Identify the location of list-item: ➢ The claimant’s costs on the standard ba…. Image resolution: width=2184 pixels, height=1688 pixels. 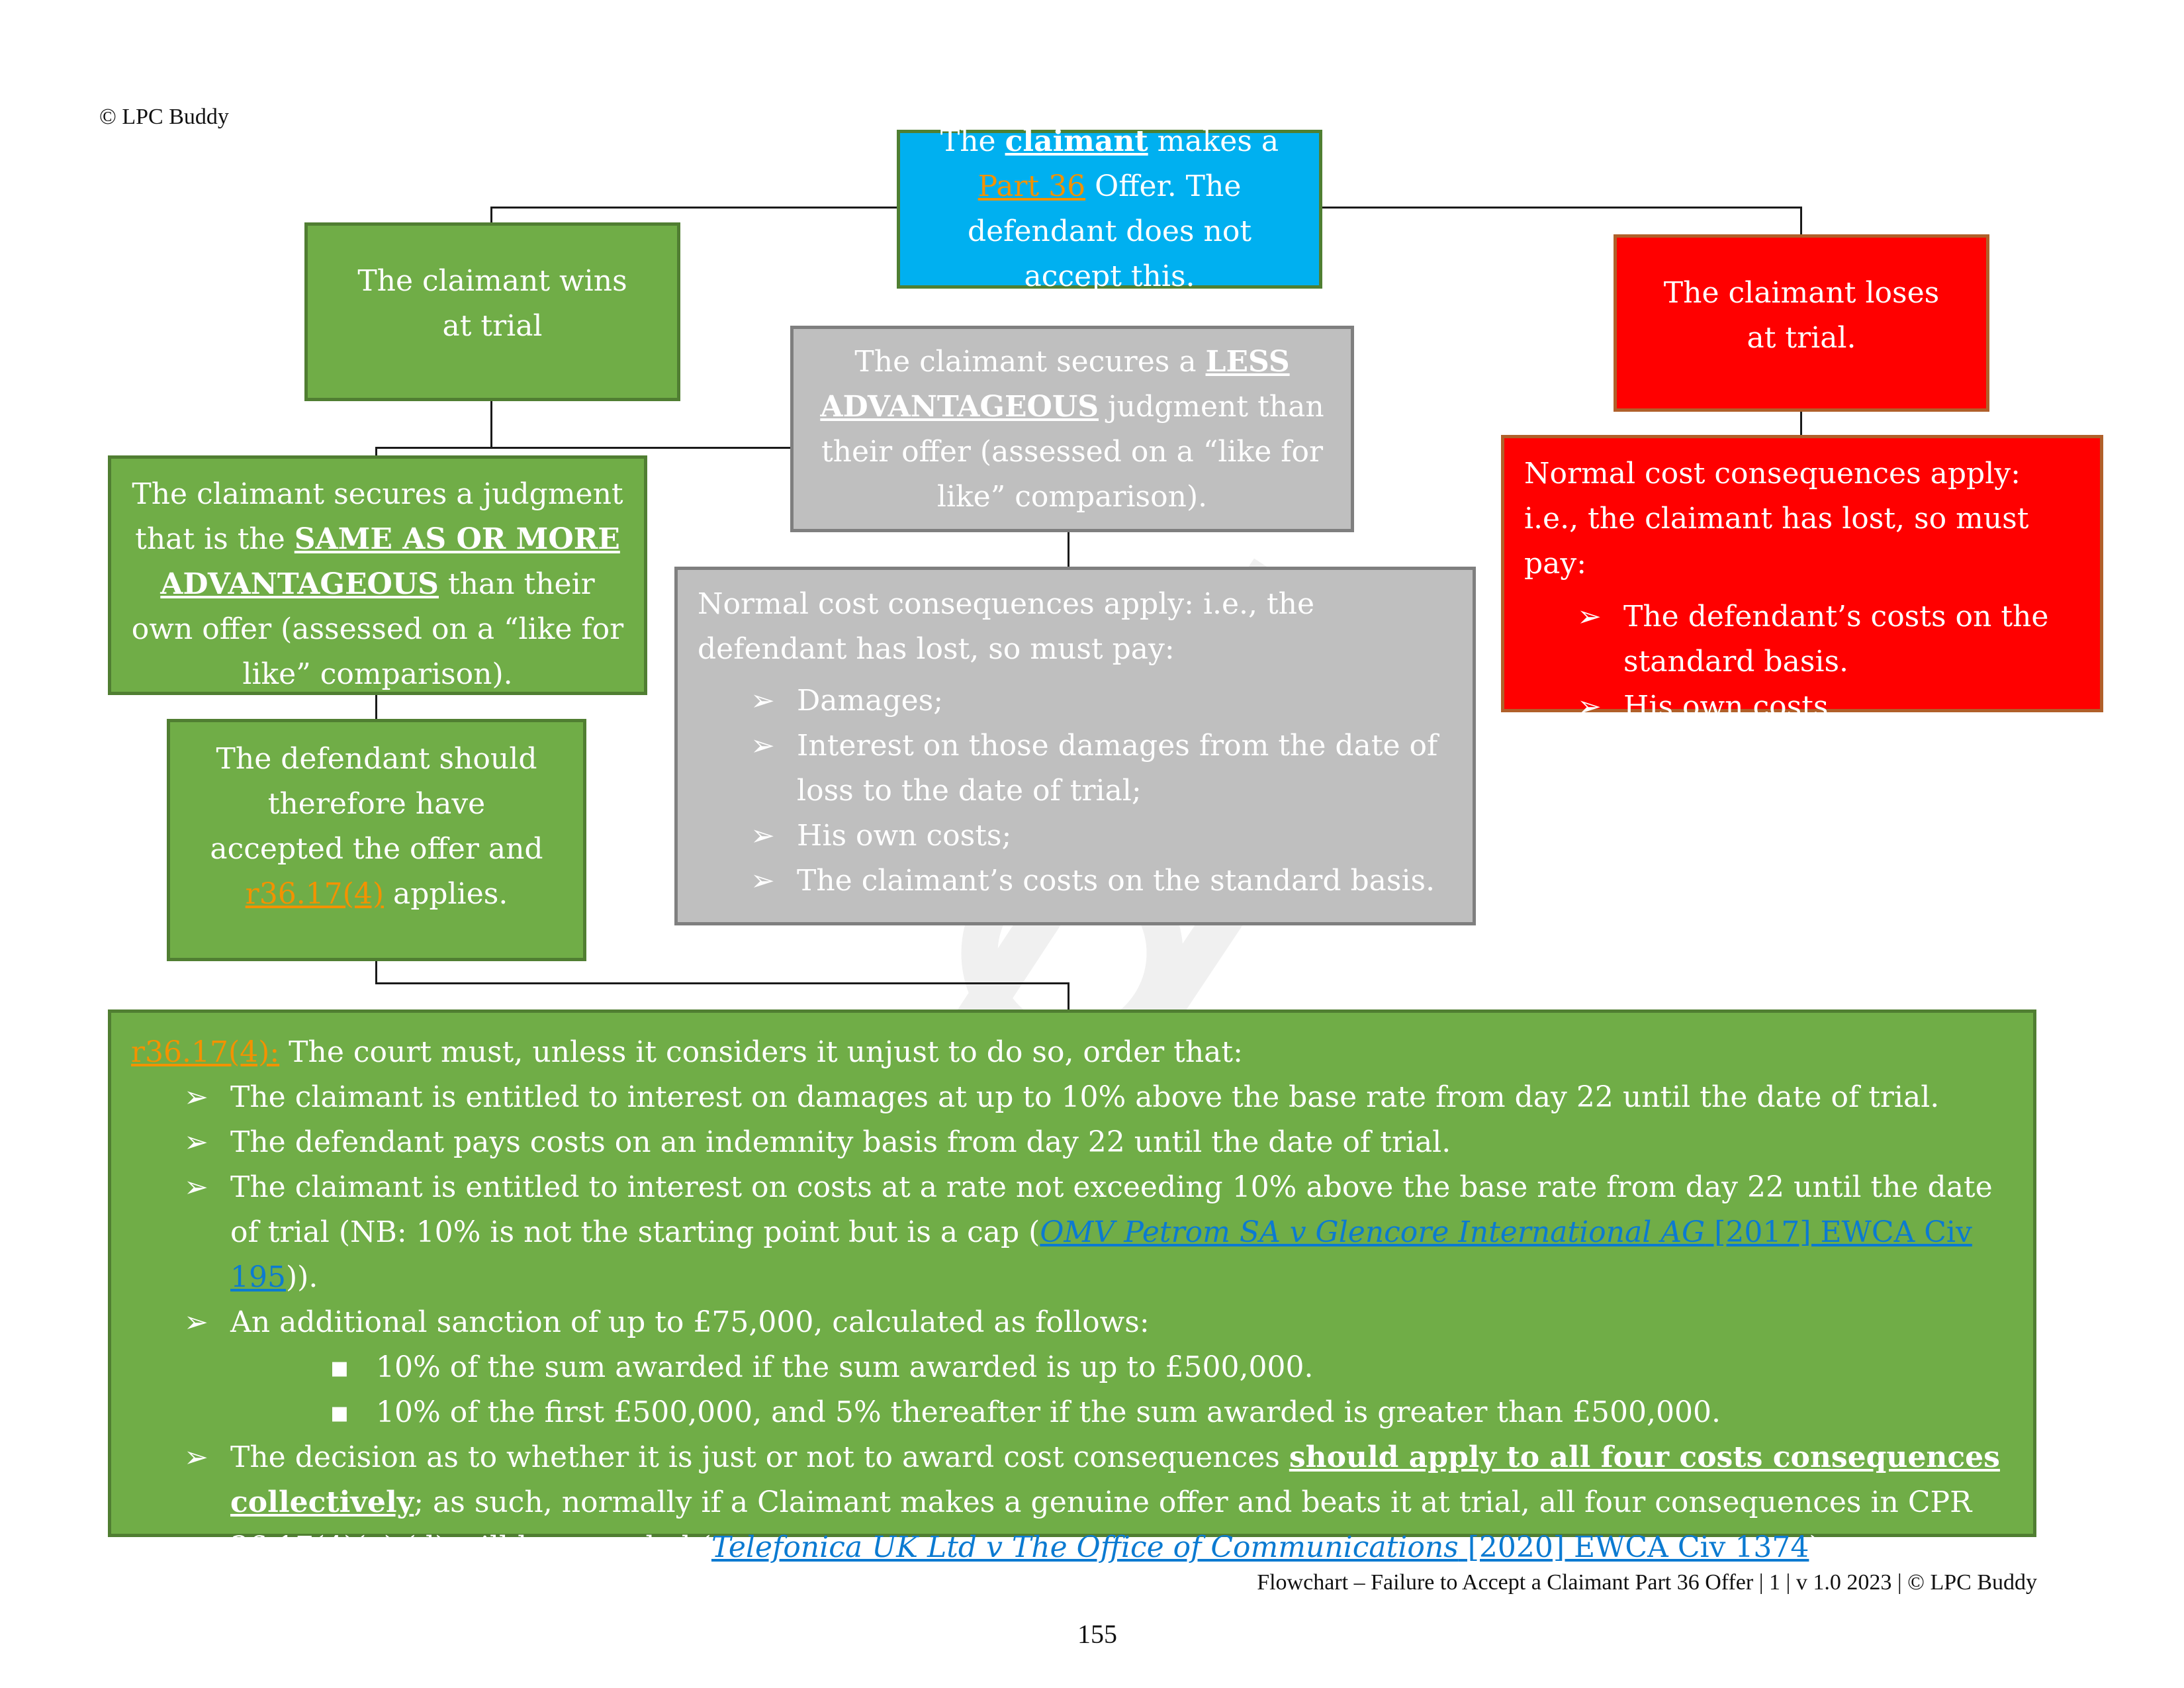
(1102, 881).